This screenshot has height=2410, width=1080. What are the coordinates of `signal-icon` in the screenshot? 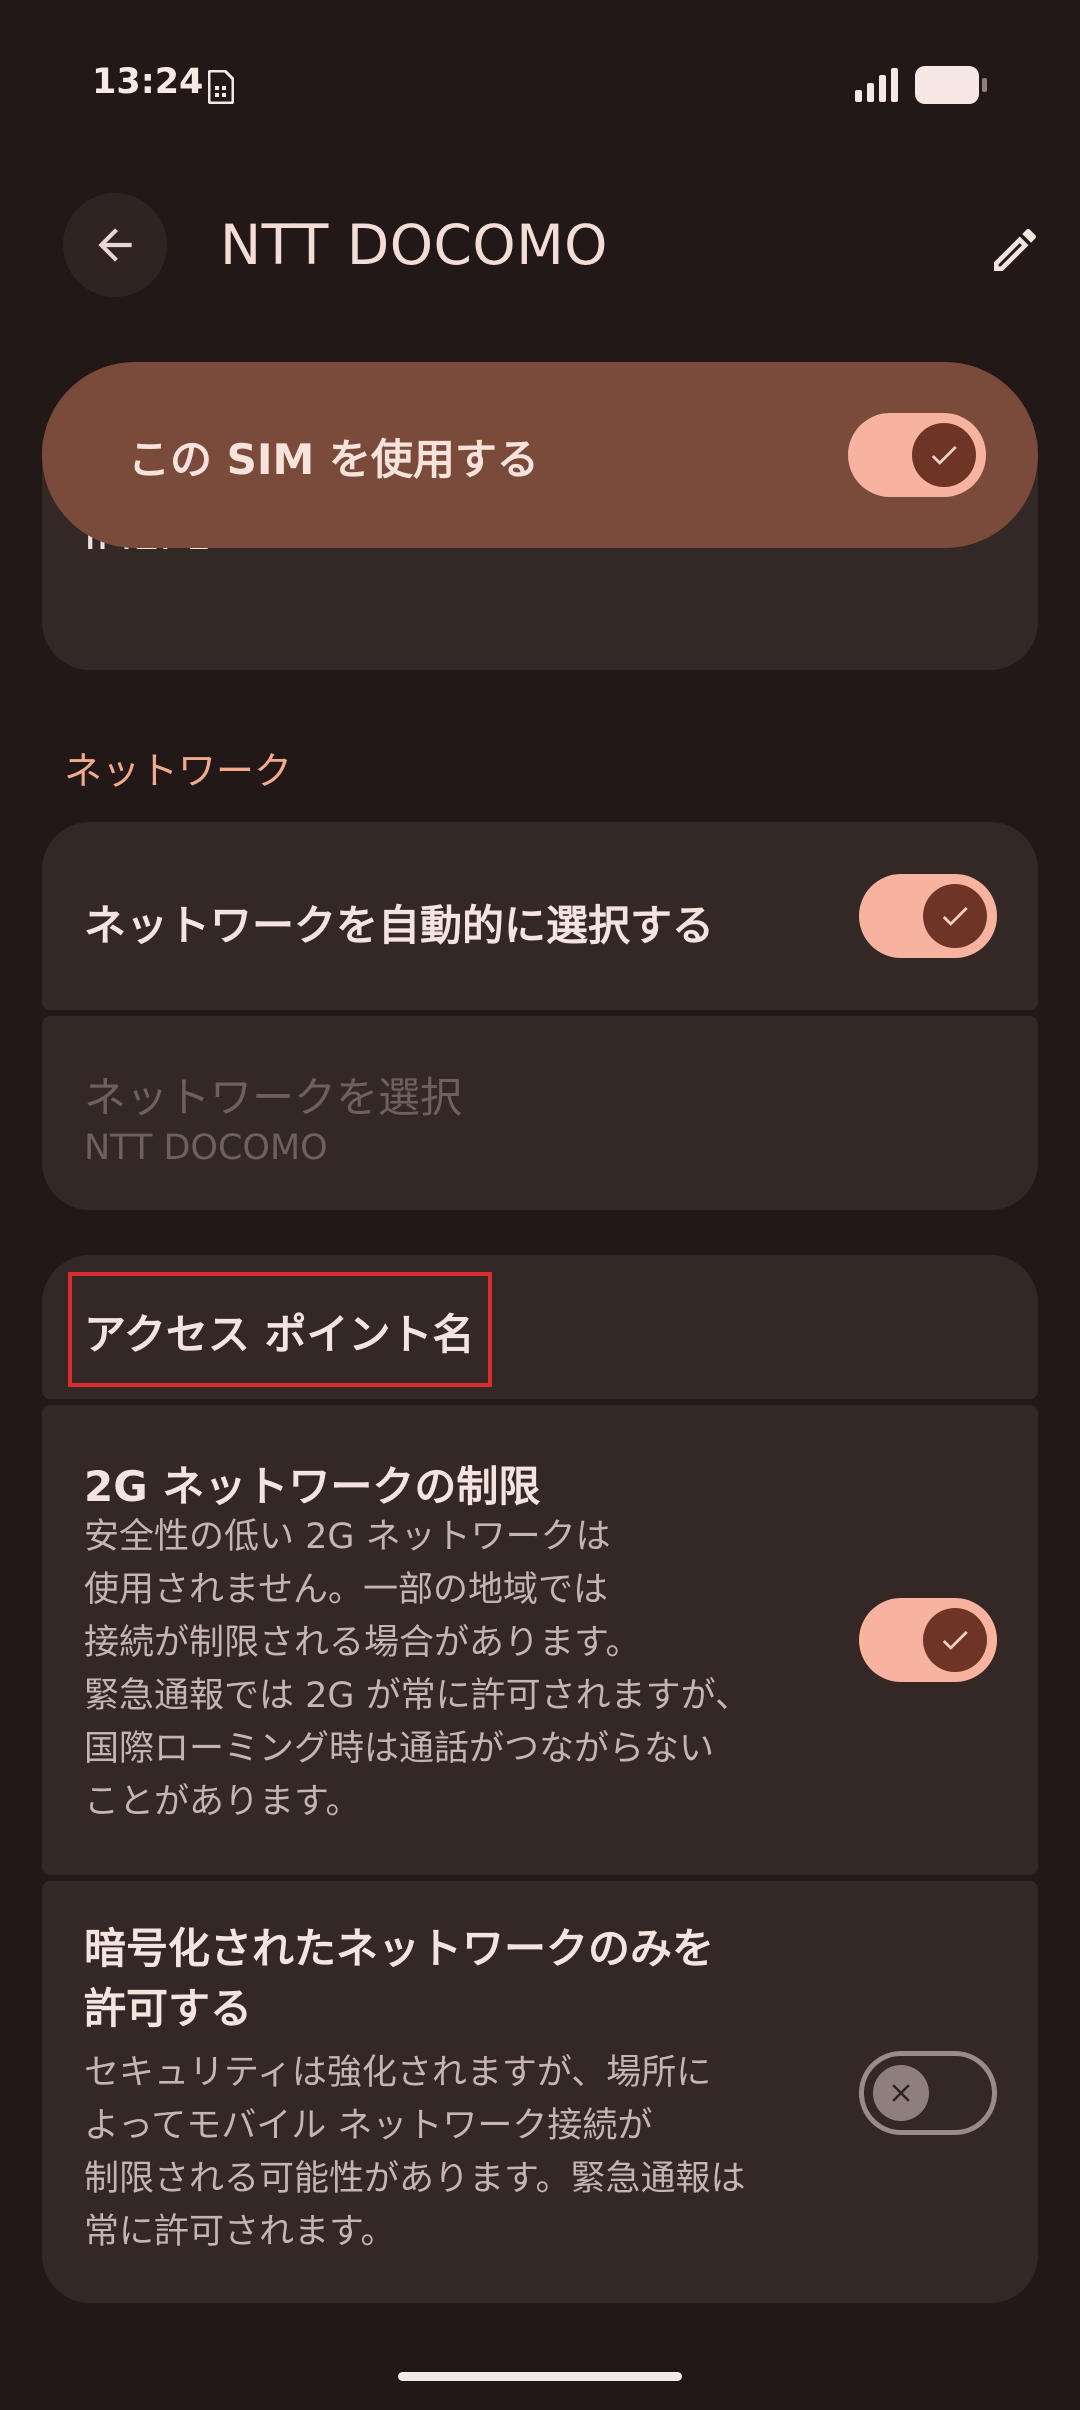 It's located at (876, 85).